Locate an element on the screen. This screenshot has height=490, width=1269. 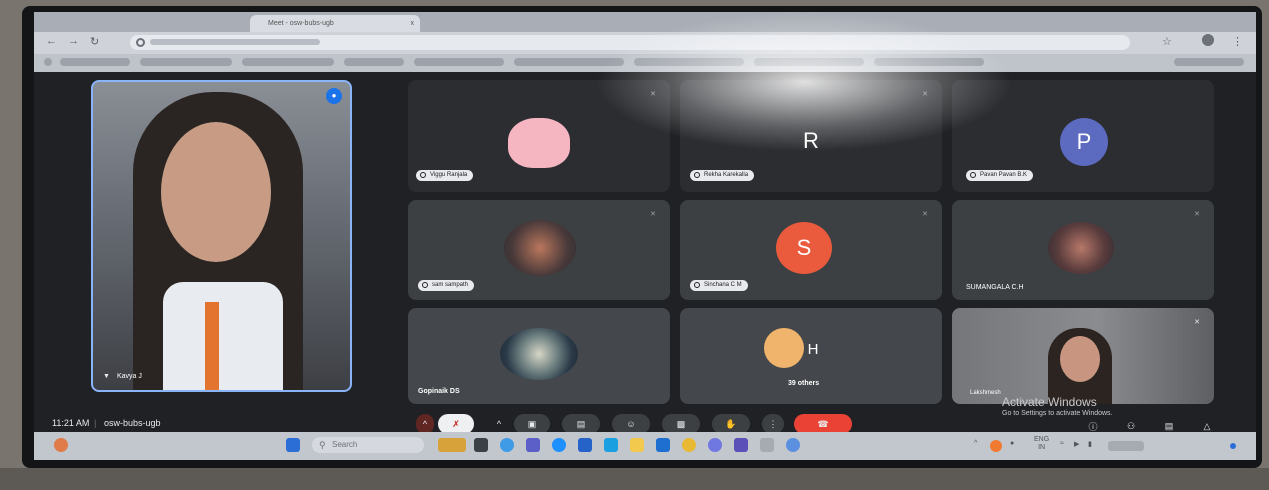
file-explorer-icon is located at coordinates (637, 445).